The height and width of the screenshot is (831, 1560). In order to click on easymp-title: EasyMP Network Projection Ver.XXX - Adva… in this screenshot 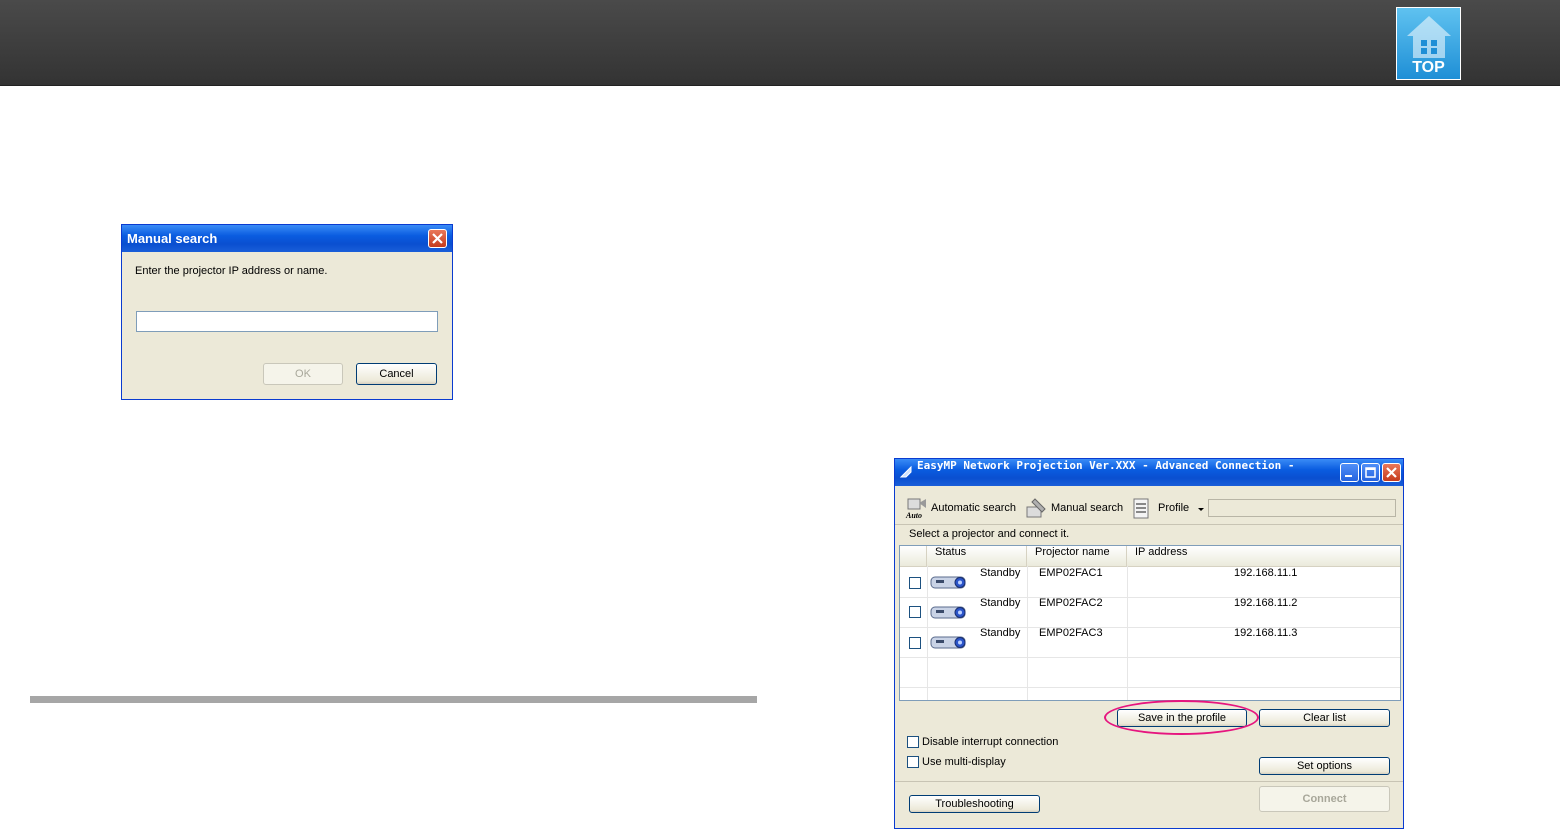, I will do `click(1106, 465)`.